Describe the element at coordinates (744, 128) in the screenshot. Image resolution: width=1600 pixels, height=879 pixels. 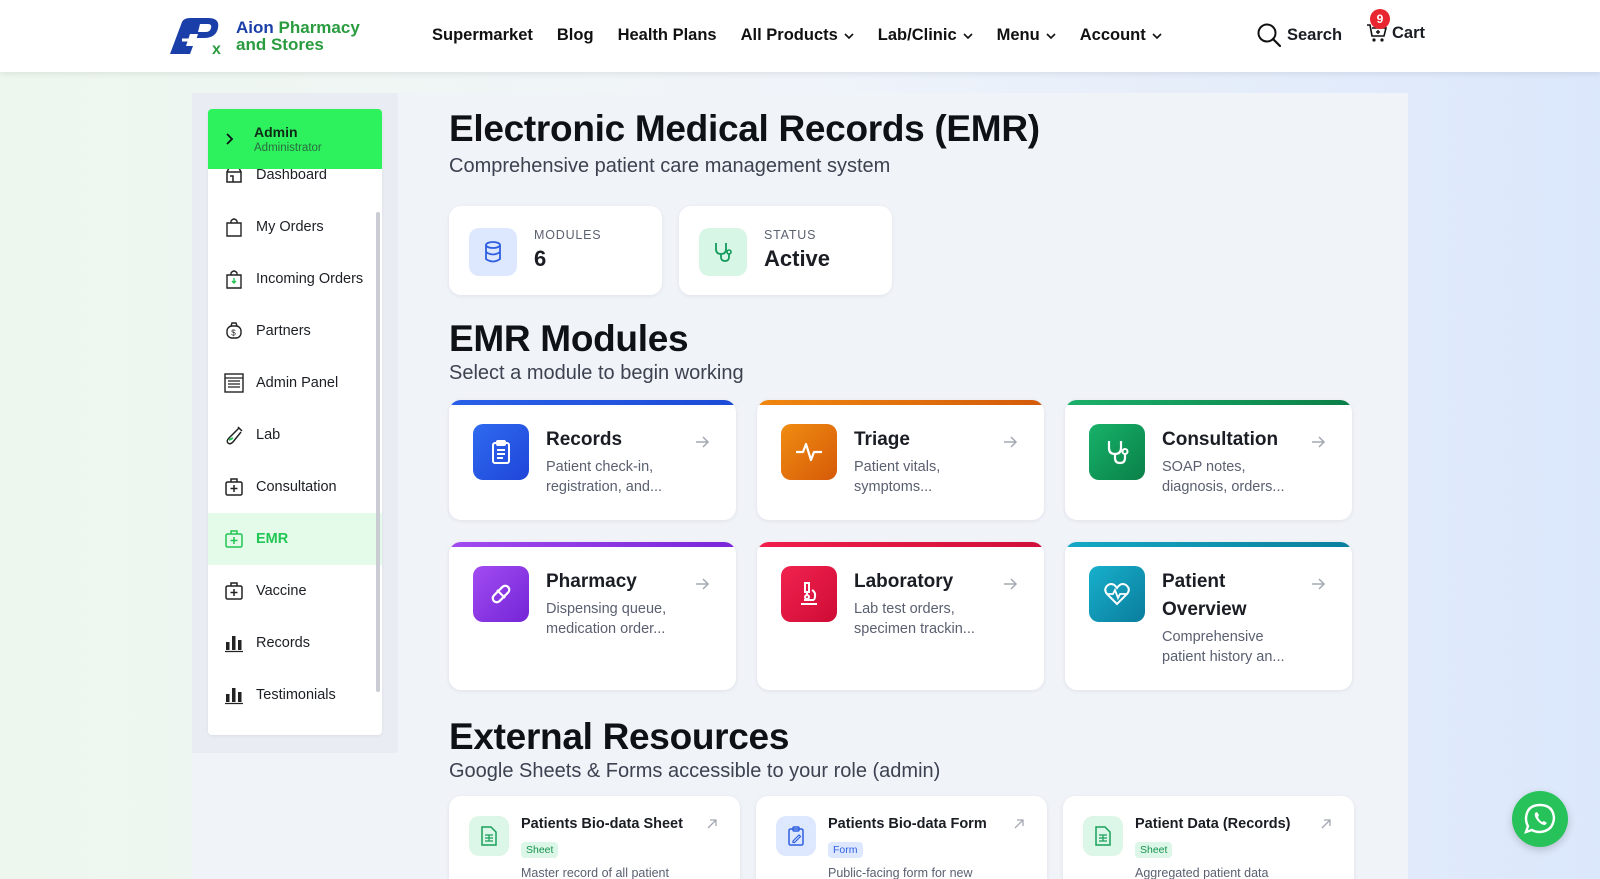
I see `page-title: Electronic Medical Records (EMR)` at that location.